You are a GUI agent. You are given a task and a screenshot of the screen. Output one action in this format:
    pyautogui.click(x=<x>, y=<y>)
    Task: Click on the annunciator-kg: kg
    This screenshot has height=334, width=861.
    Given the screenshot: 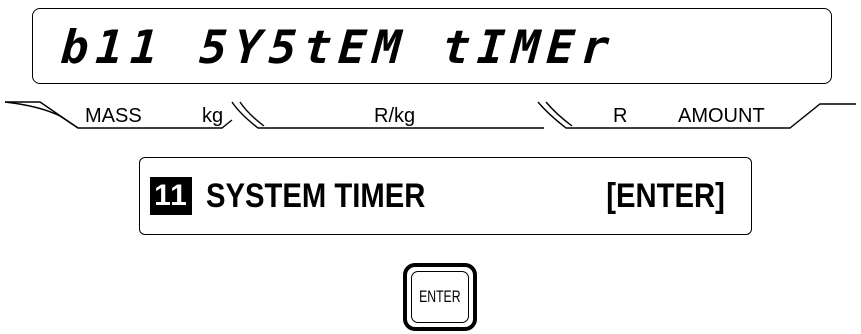 What is the action you would take?
    pyautogui.click(x=213, y=116)
    